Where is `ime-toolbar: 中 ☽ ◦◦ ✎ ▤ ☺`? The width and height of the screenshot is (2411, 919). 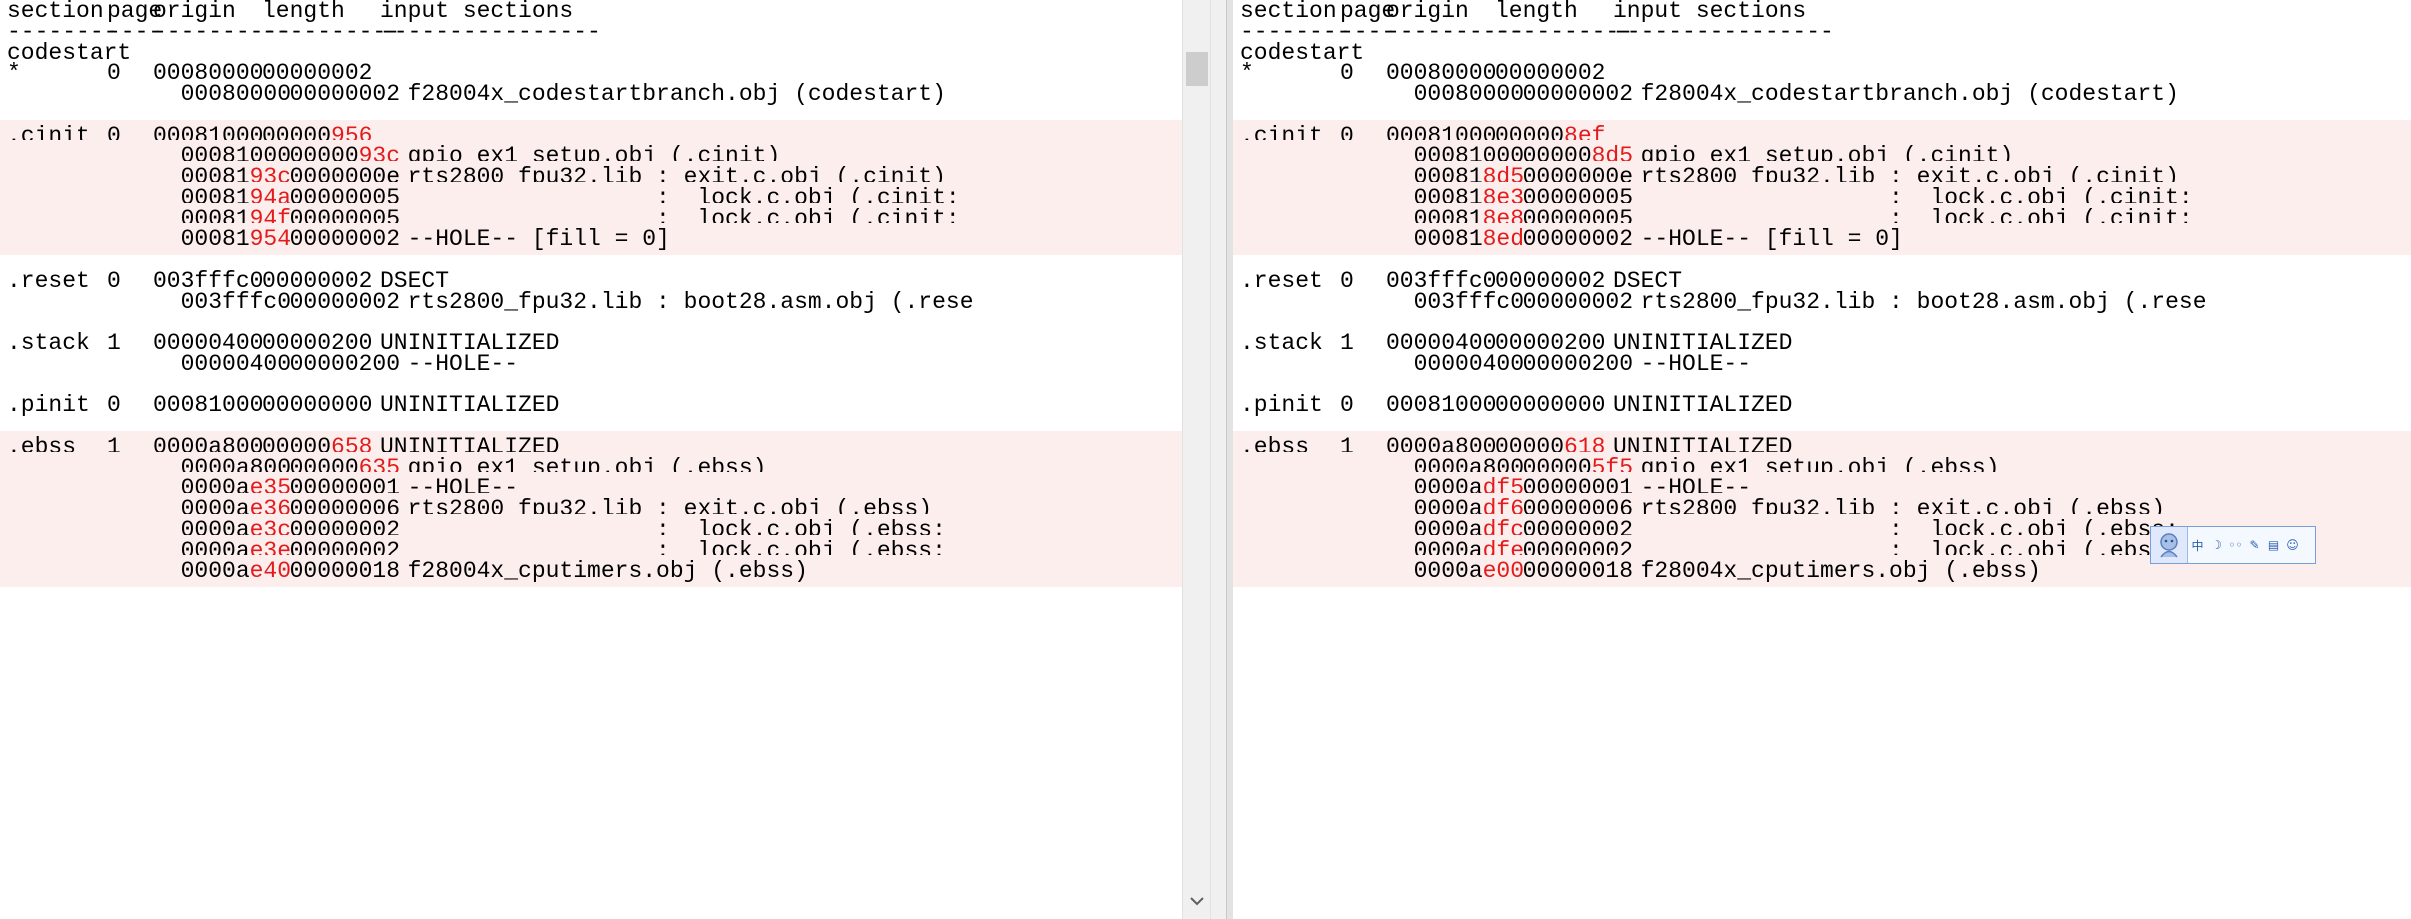
ime-toolbar: 中 ☽ ◦◦ ✎ ▤ ☺ is located at coordinates (2233, 545).